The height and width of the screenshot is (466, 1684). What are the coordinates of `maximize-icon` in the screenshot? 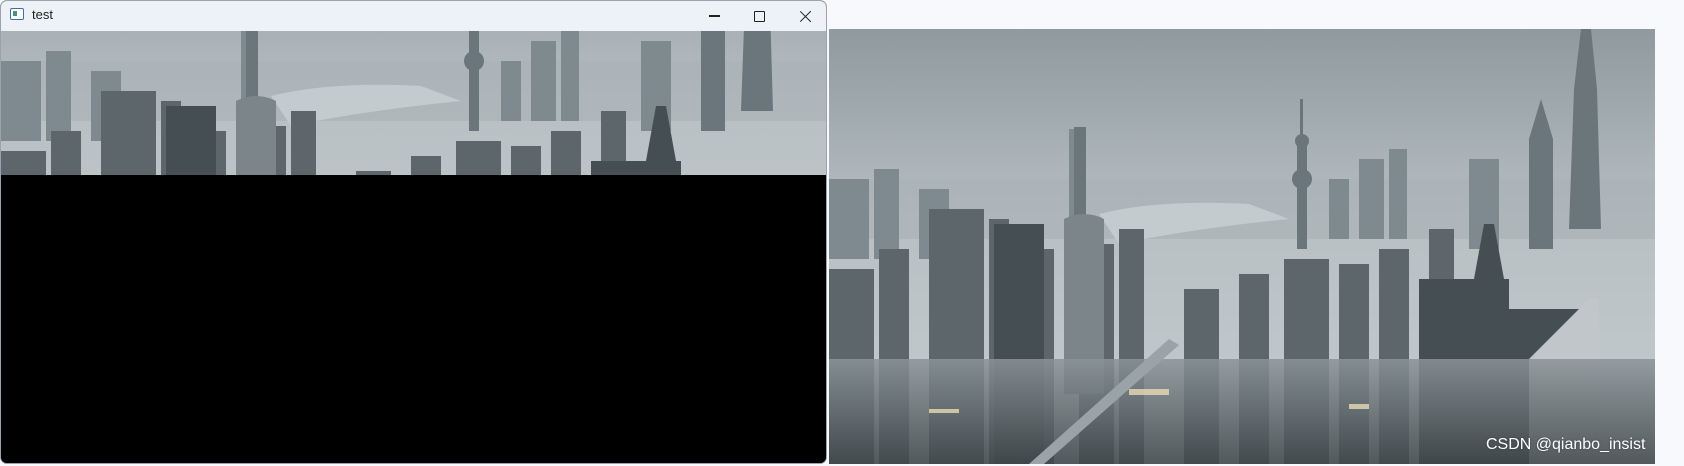 It's located at (759, 16).